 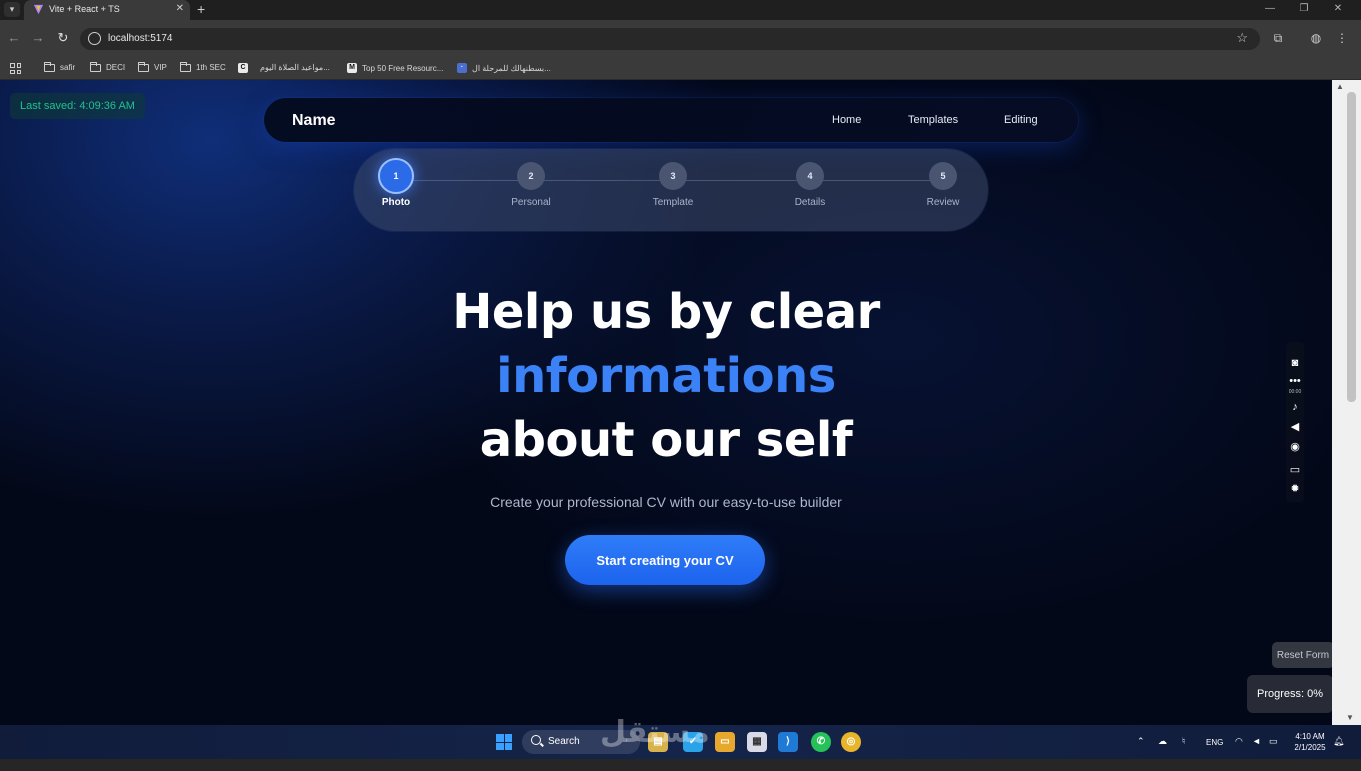 I want to click on apps-grid-icon, so click(x=15, y=68).